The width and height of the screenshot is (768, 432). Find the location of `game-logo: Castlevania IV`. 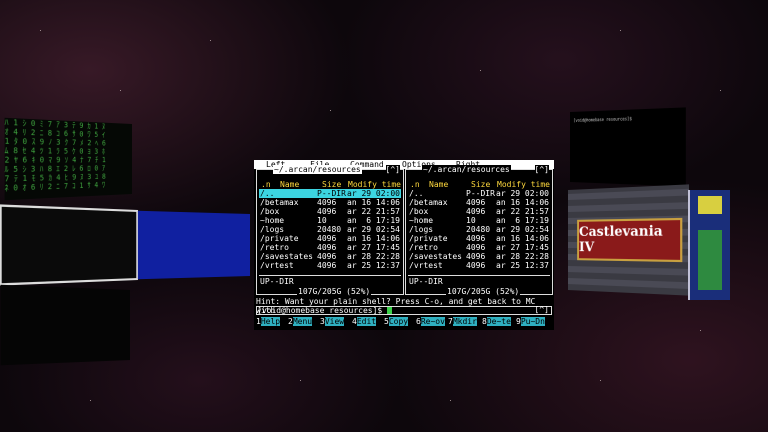

game-logo: Castlevania IV is located at coordinates (630, 240).